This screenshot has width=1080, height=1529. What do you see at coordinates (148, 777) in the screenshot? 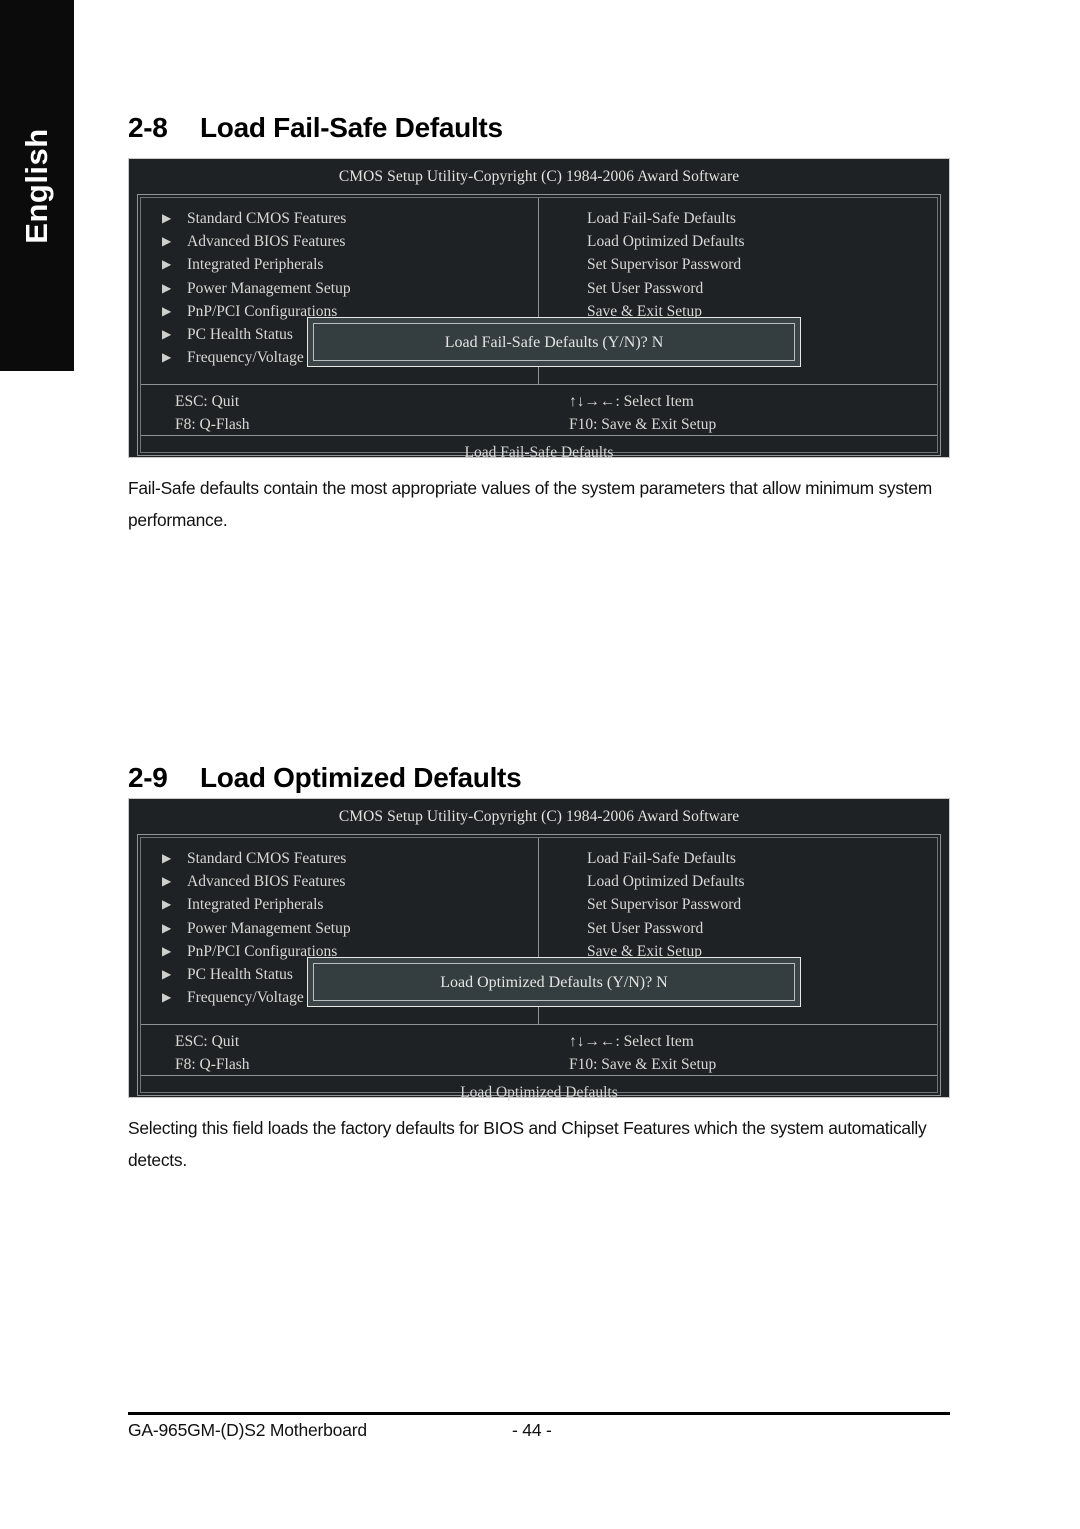
I see `section-number: 2-9` at bounding box center [148, 777].